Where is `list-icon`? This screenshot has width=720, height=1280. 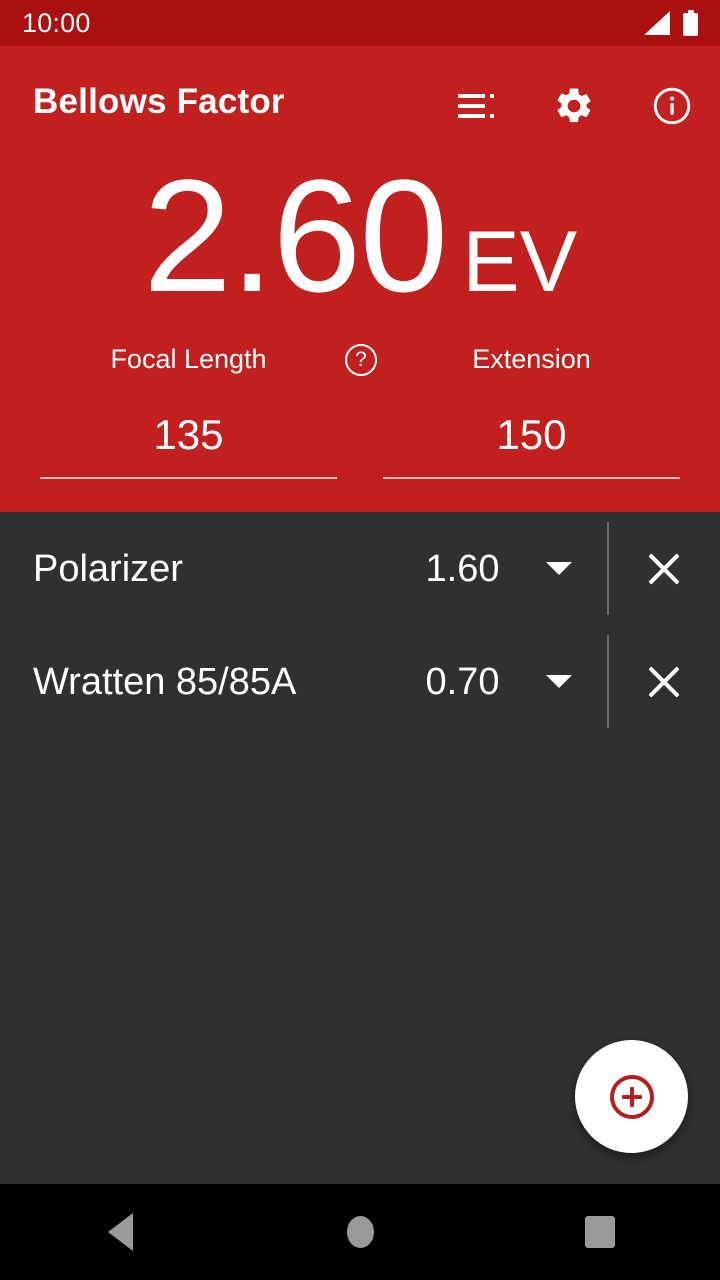 list-icon is located at coordinates (476, 106).